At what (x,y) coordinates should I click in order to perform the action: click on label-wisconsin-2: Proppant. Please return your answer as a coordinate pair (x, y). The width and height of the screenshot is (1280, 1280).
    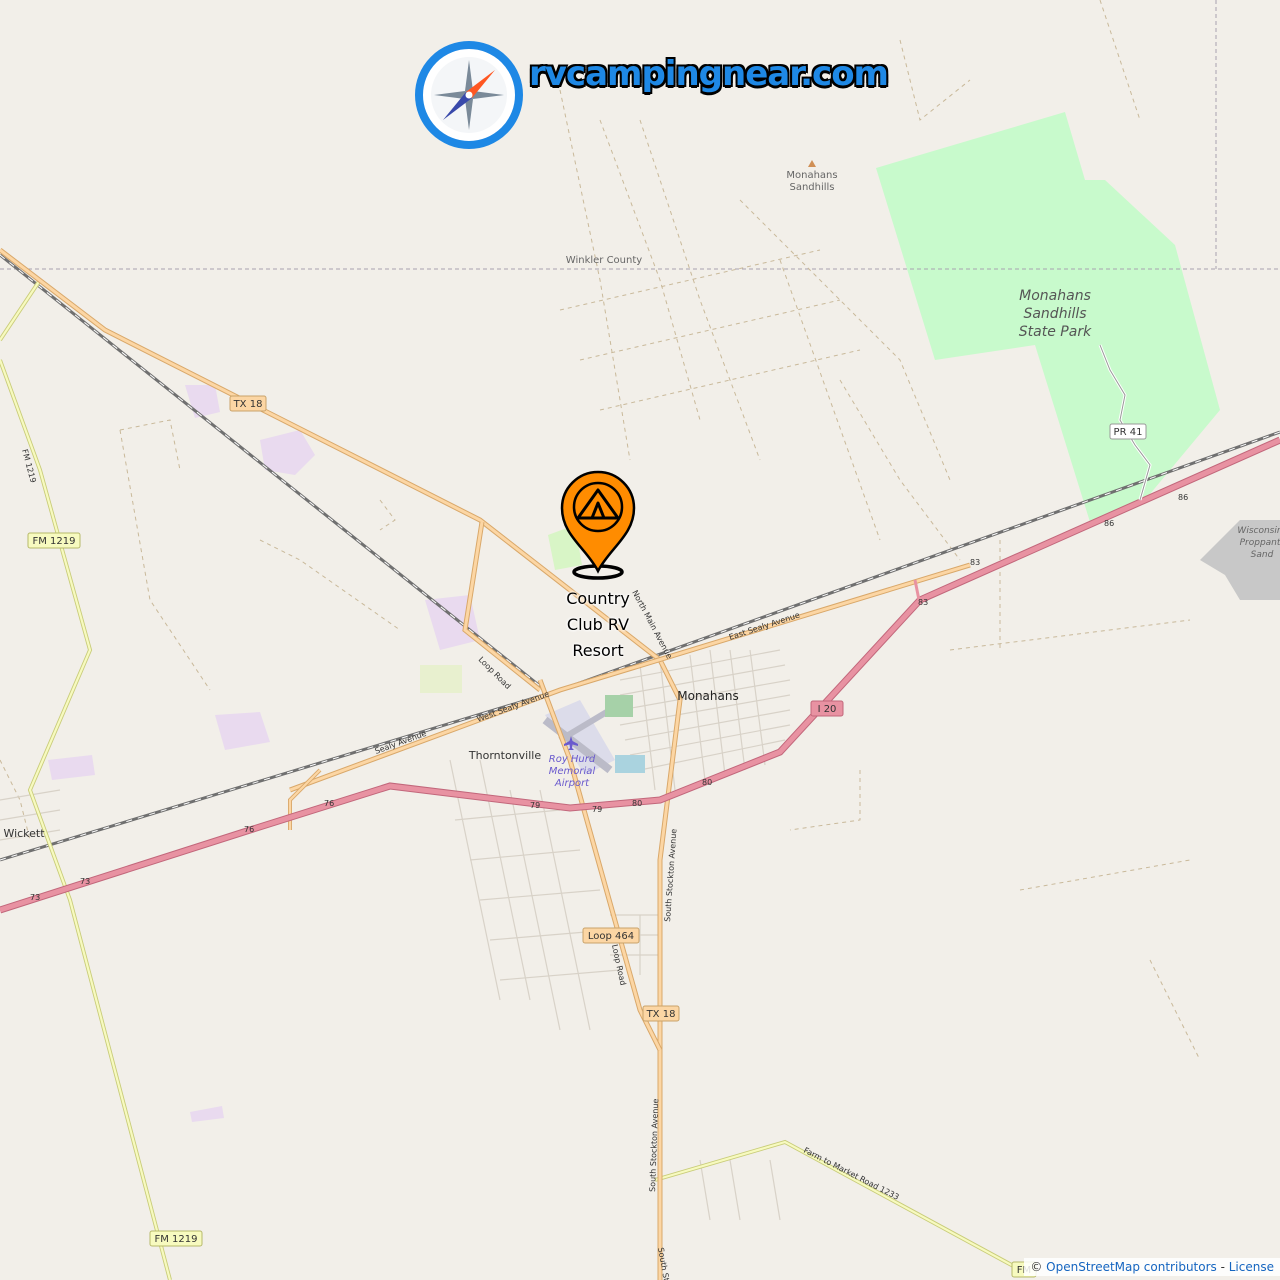
    Looking at the image, I should click on (1260, 543).